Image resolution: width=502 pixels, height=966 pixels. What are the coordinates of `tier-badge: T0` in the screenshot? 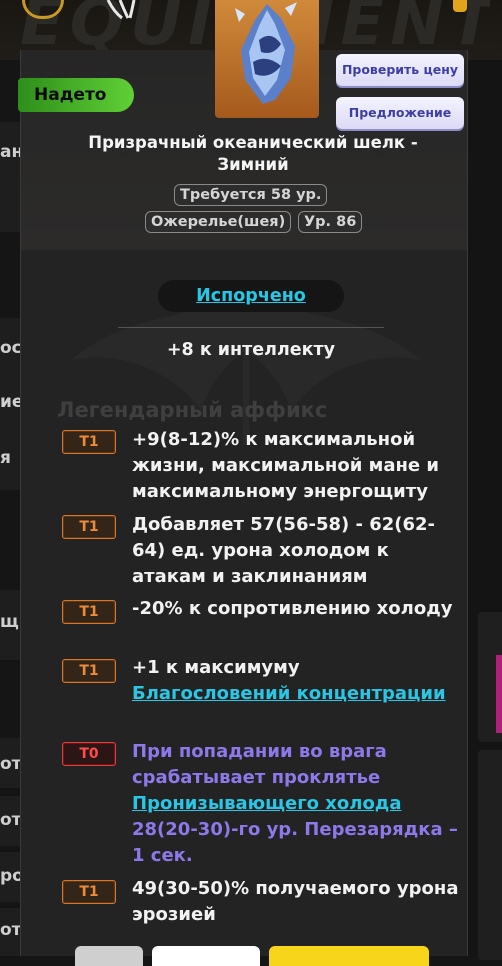 It's located at (89, 754).